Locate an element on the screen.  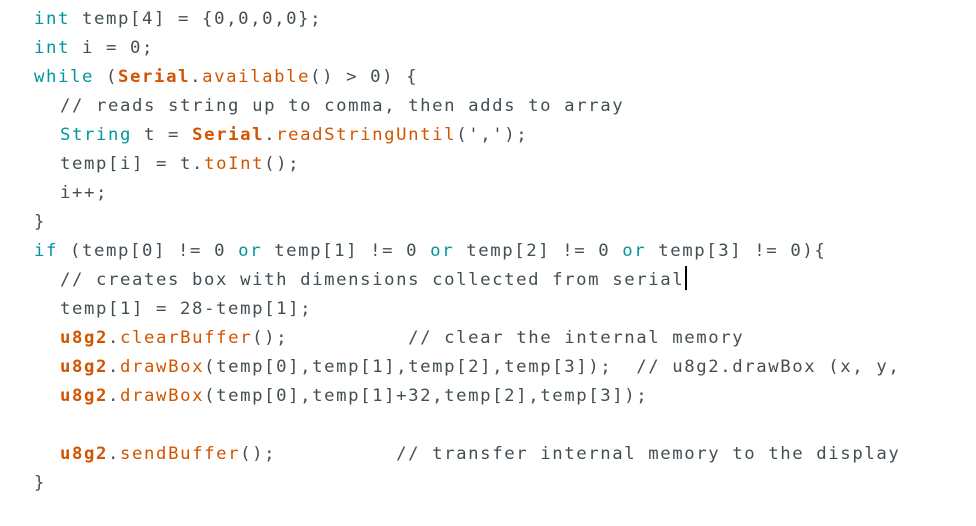
code-token: ( is located at coordinates (106, 77).